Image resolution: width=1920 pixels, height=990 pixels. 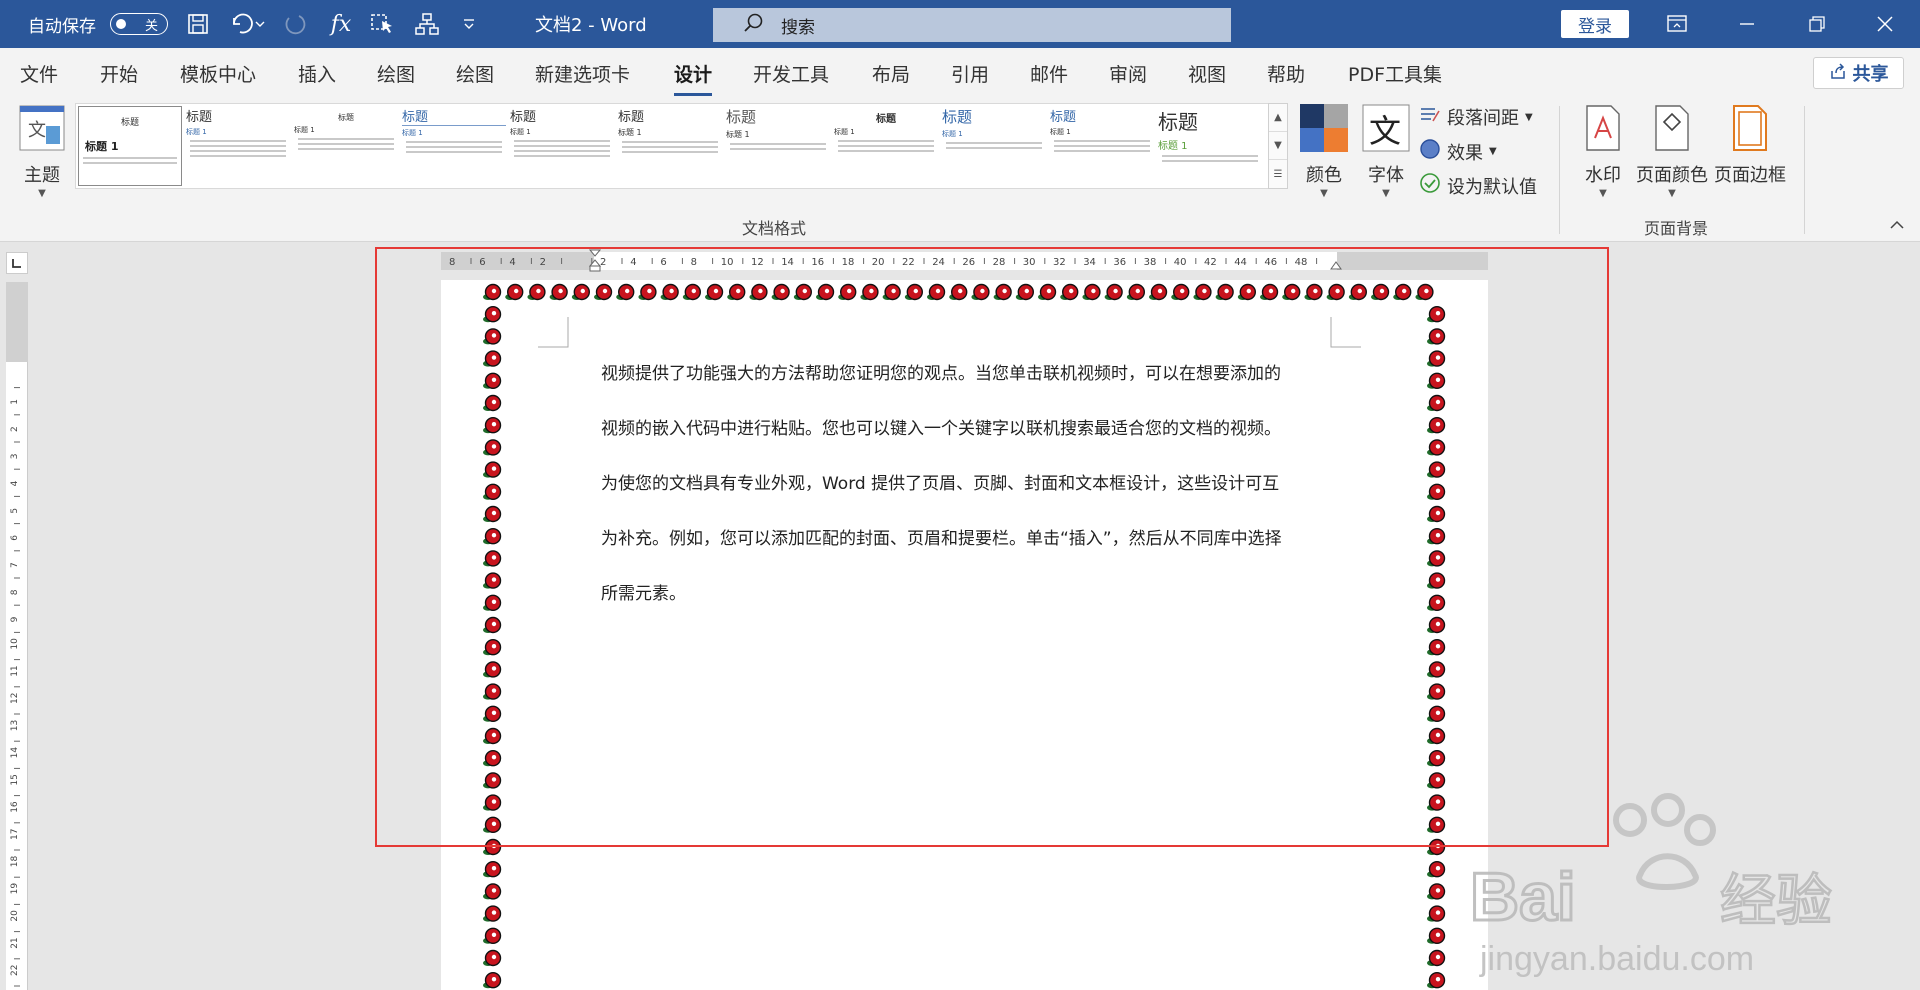 I want to click on ruler-tick-label: 20, so click(x=15, y=916).